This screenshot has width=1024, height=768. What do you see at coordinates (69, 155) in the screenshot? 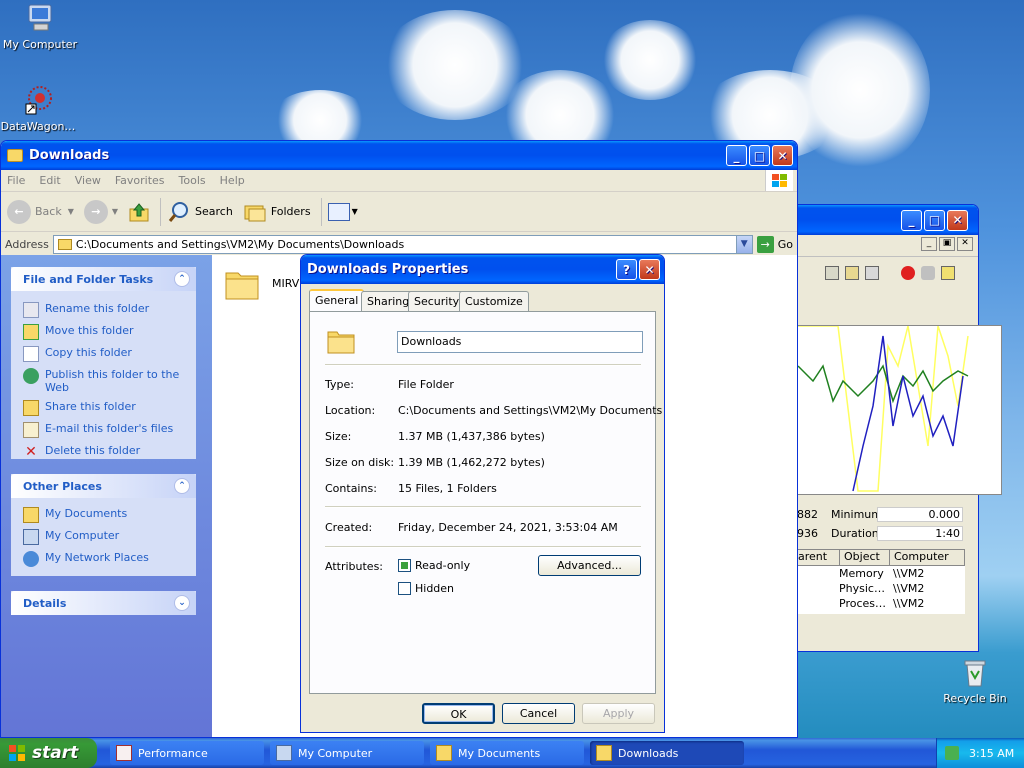
I see `window-title: Downloads` at bounding box center [69, 155].